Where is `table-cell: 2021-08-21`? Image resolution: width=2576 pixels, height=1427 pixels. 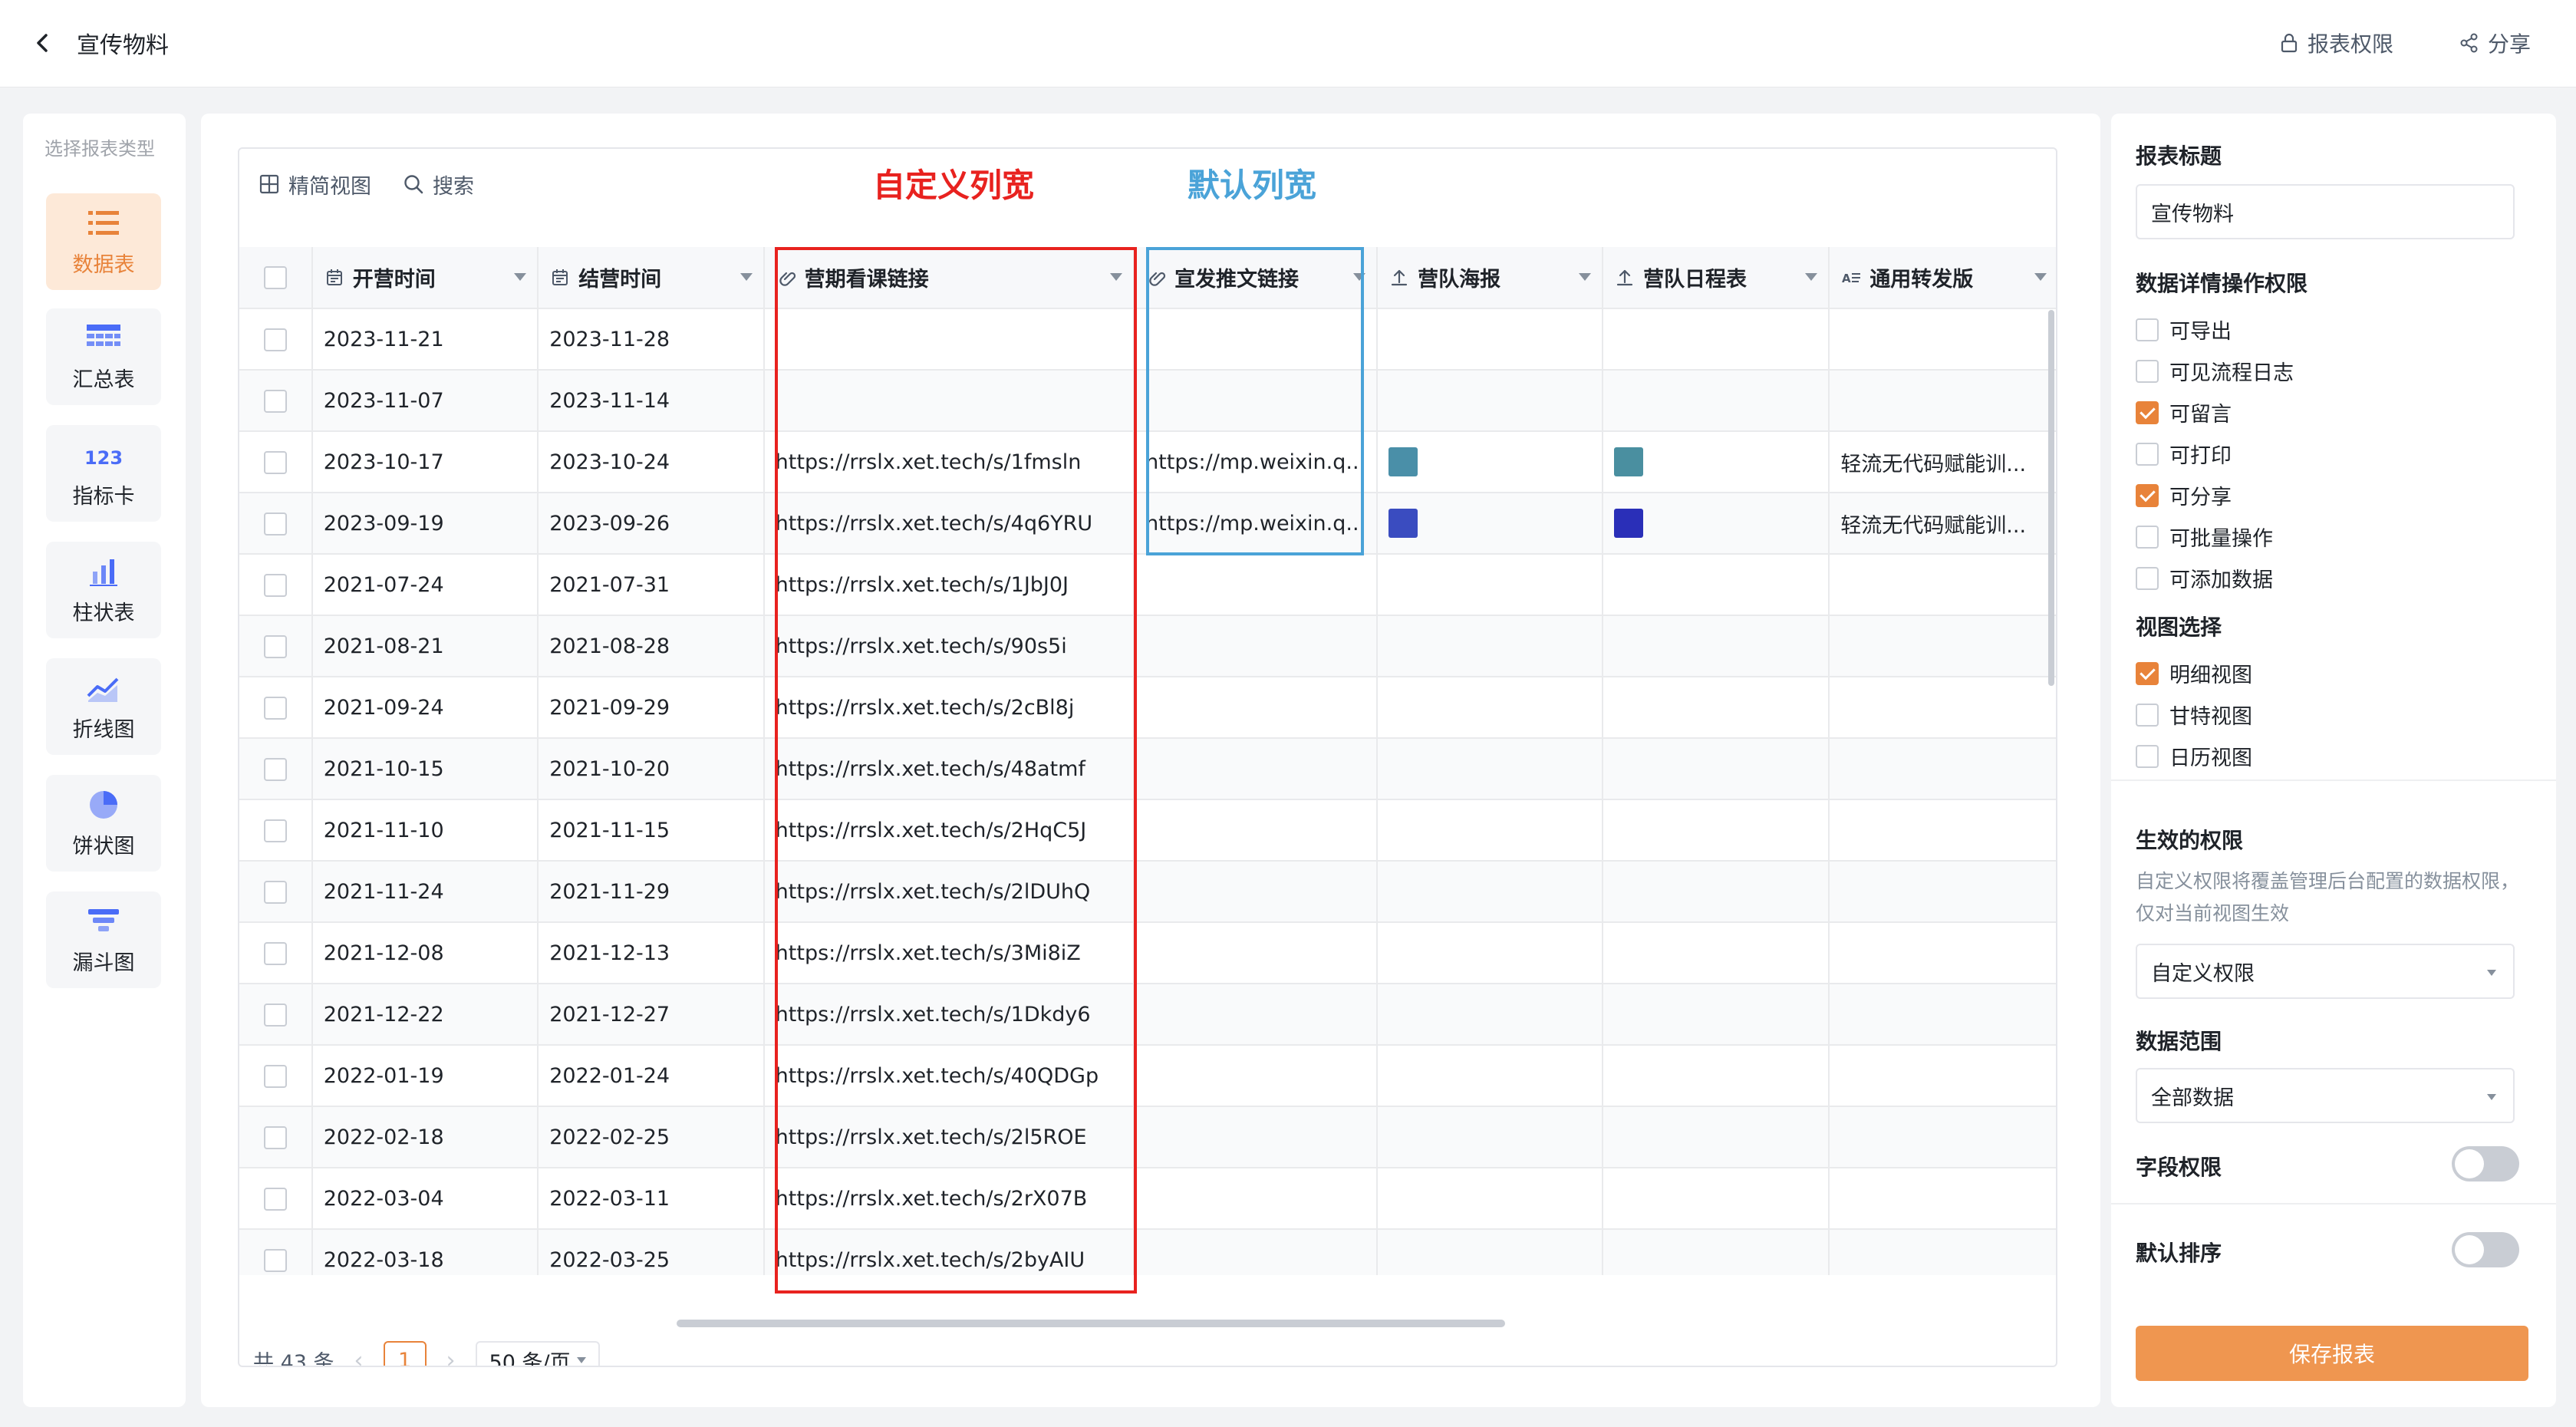 table-cell: 2021-08-21 is located at coordinates (425, 646).